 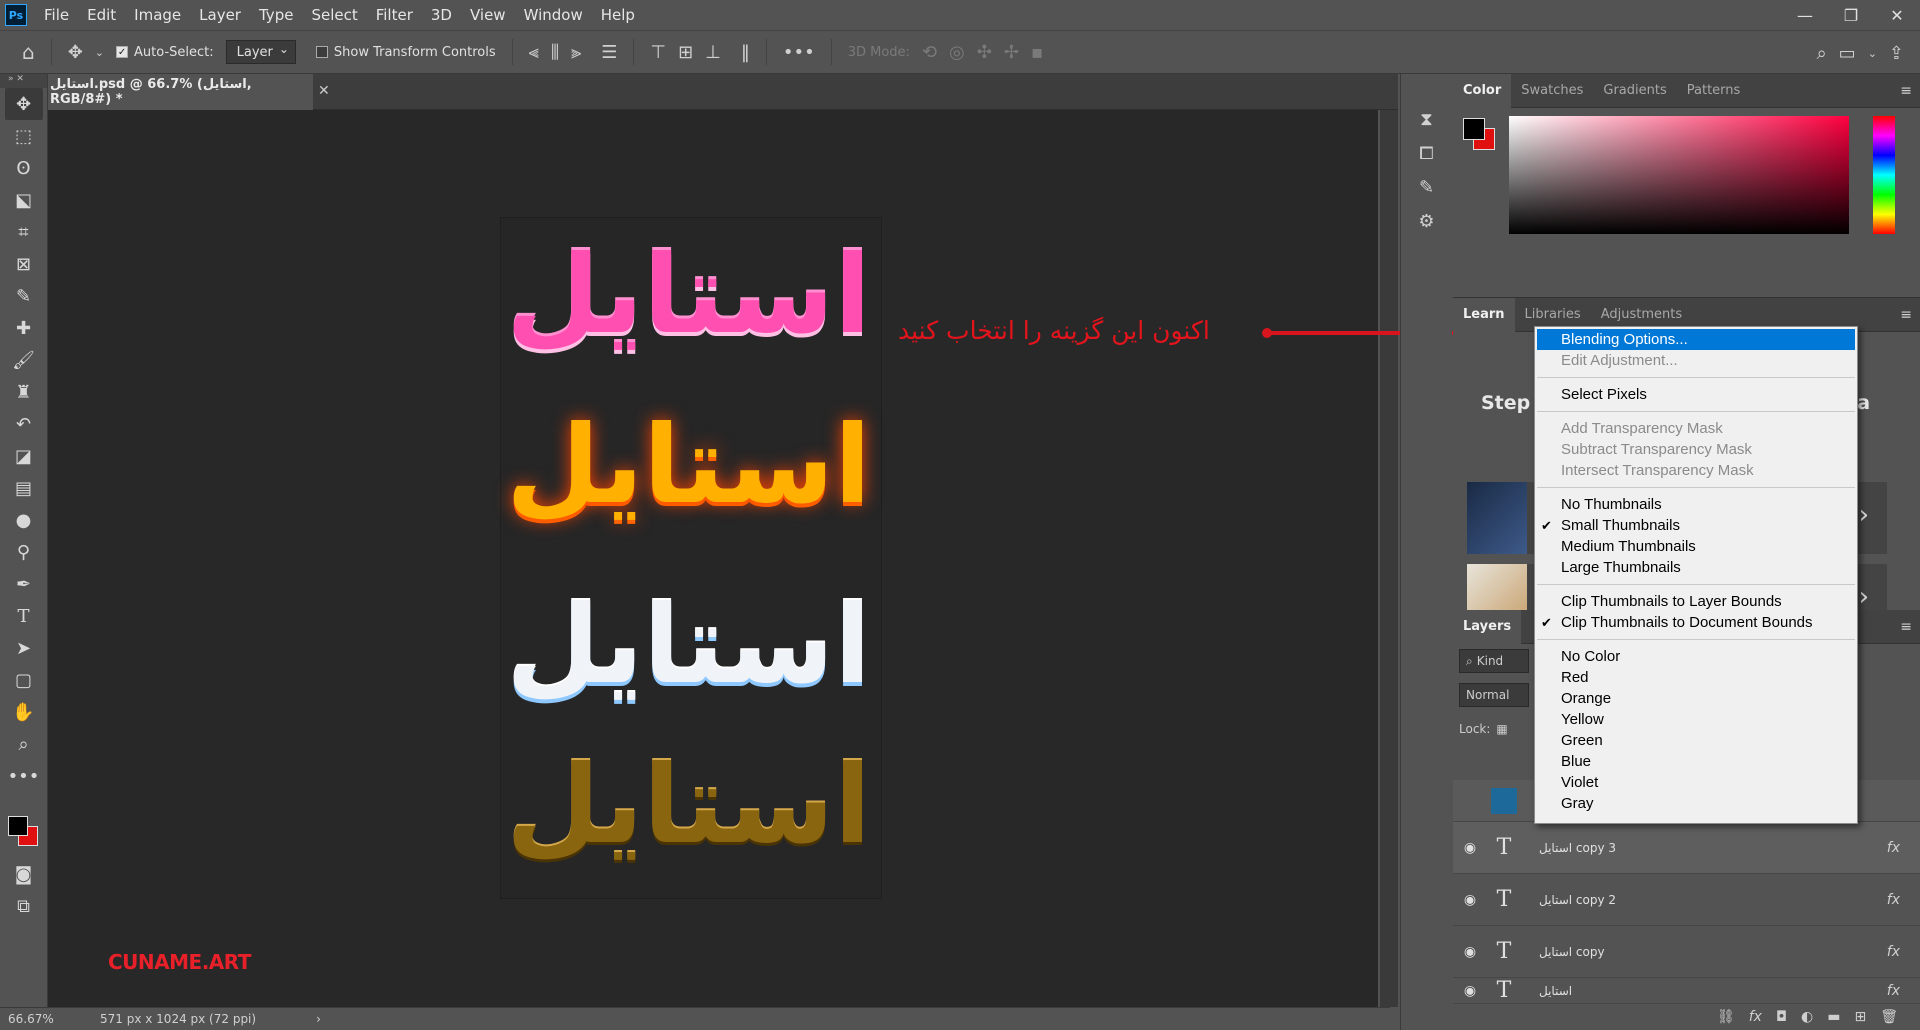 I want to click on show-transform-controls-checkbox: Show Transform Controls, so click(x=405, y=52).